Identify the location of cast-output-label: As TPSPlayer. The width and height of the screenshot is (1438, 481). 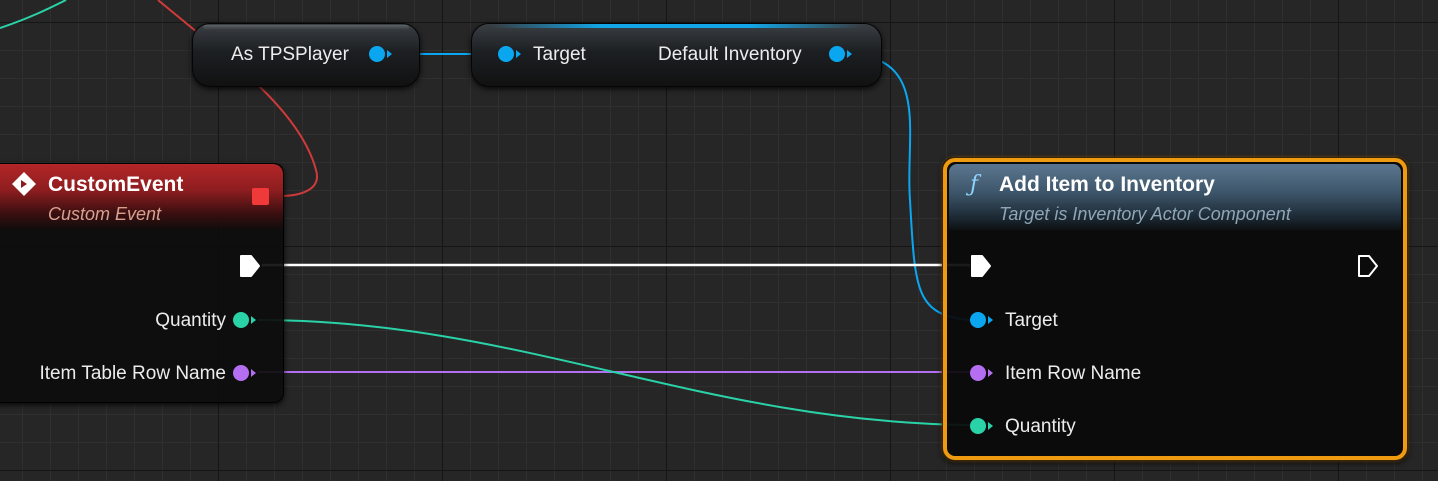
(290, 54).